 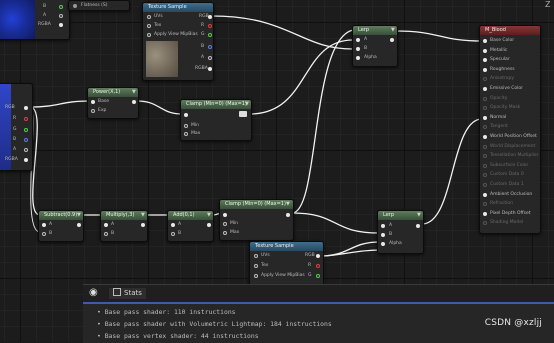 I want to click on clamp-mid-in-dot, so click(x=225, y=215).